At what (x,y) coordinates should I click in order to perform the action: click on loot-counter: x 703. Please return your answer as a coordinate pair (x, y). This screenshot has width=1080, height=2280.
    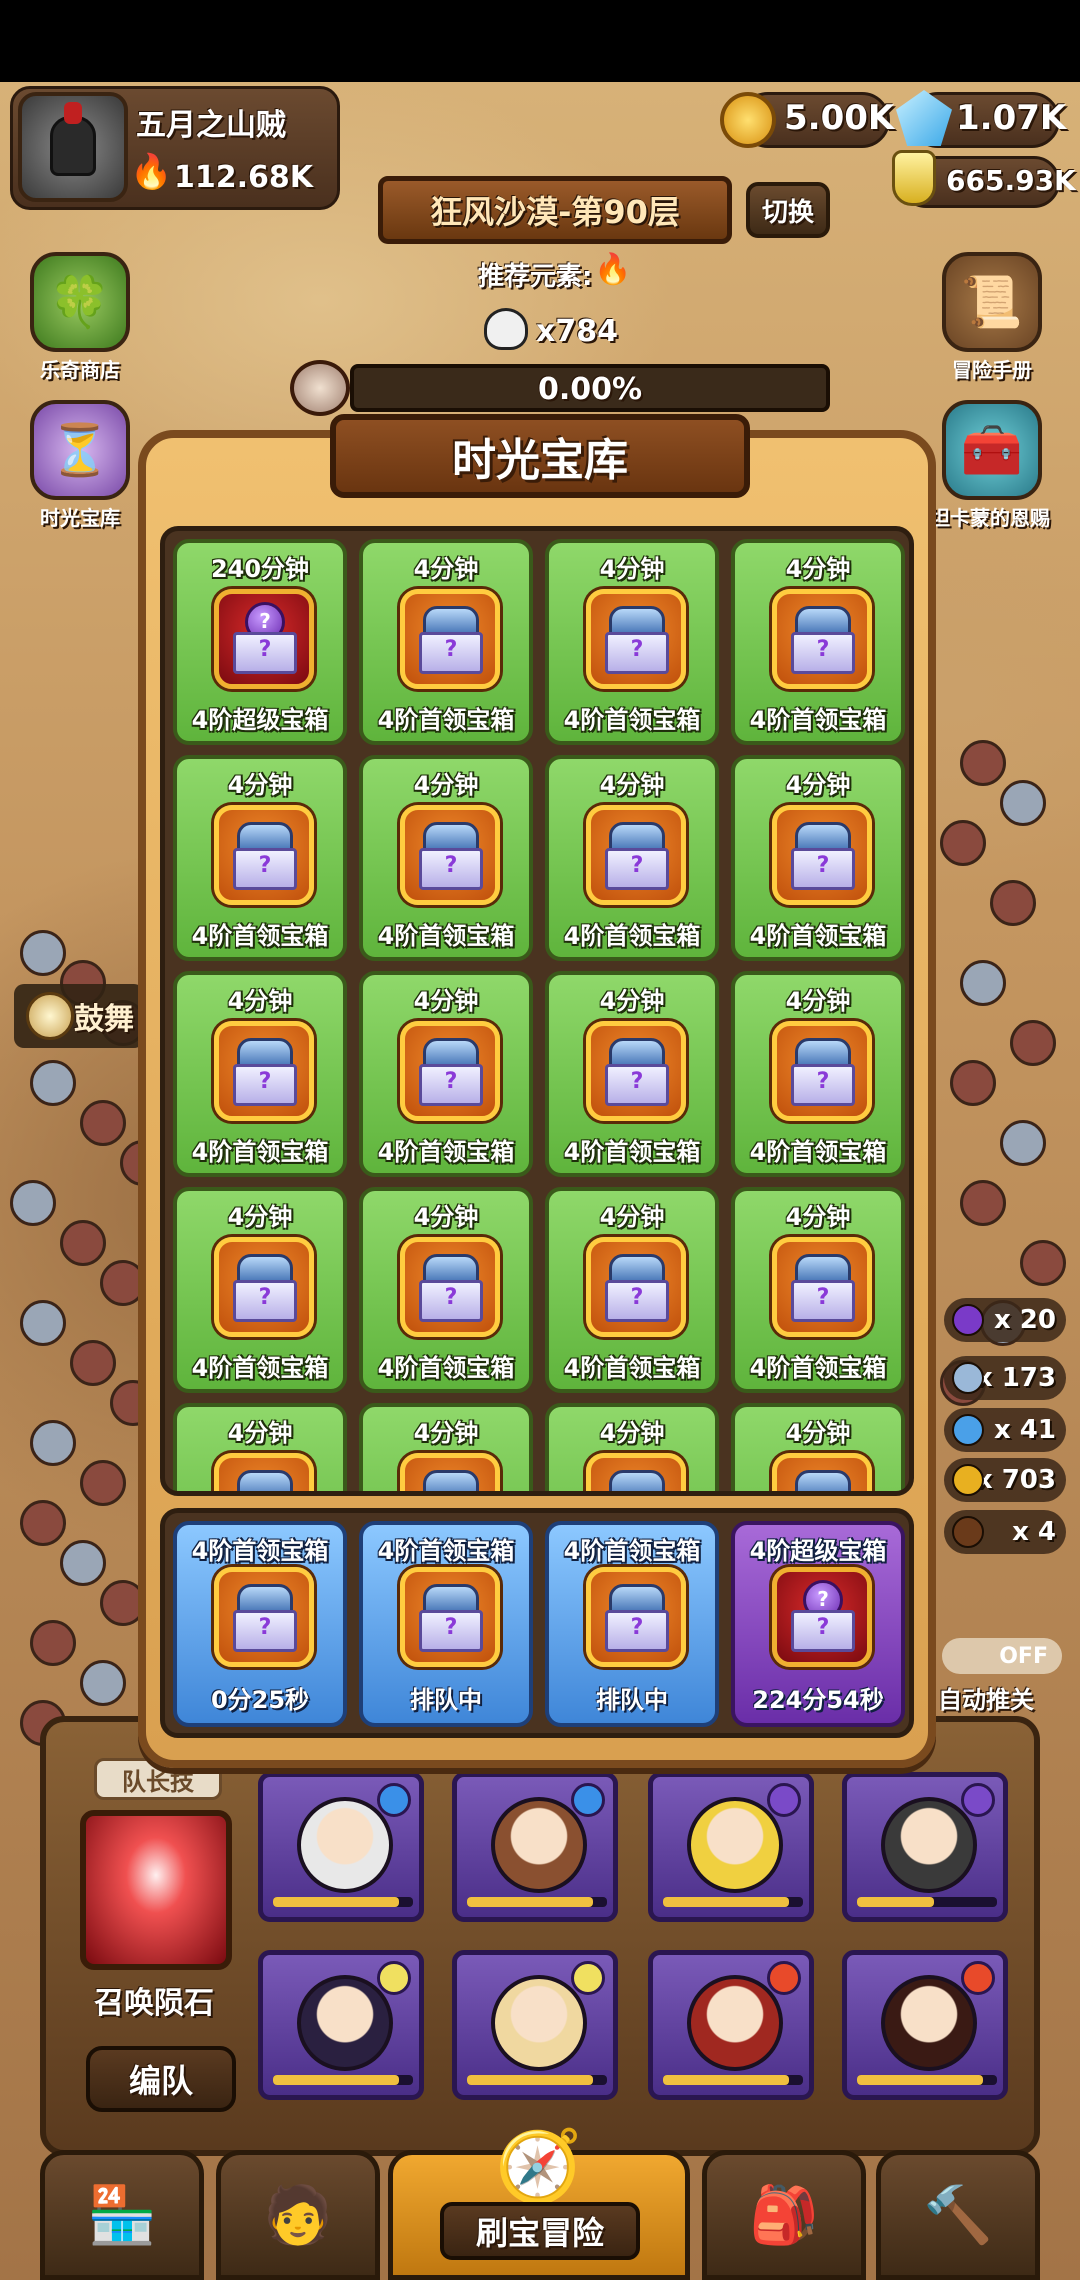
    Looking at the image, I should click on (1005, 1480).